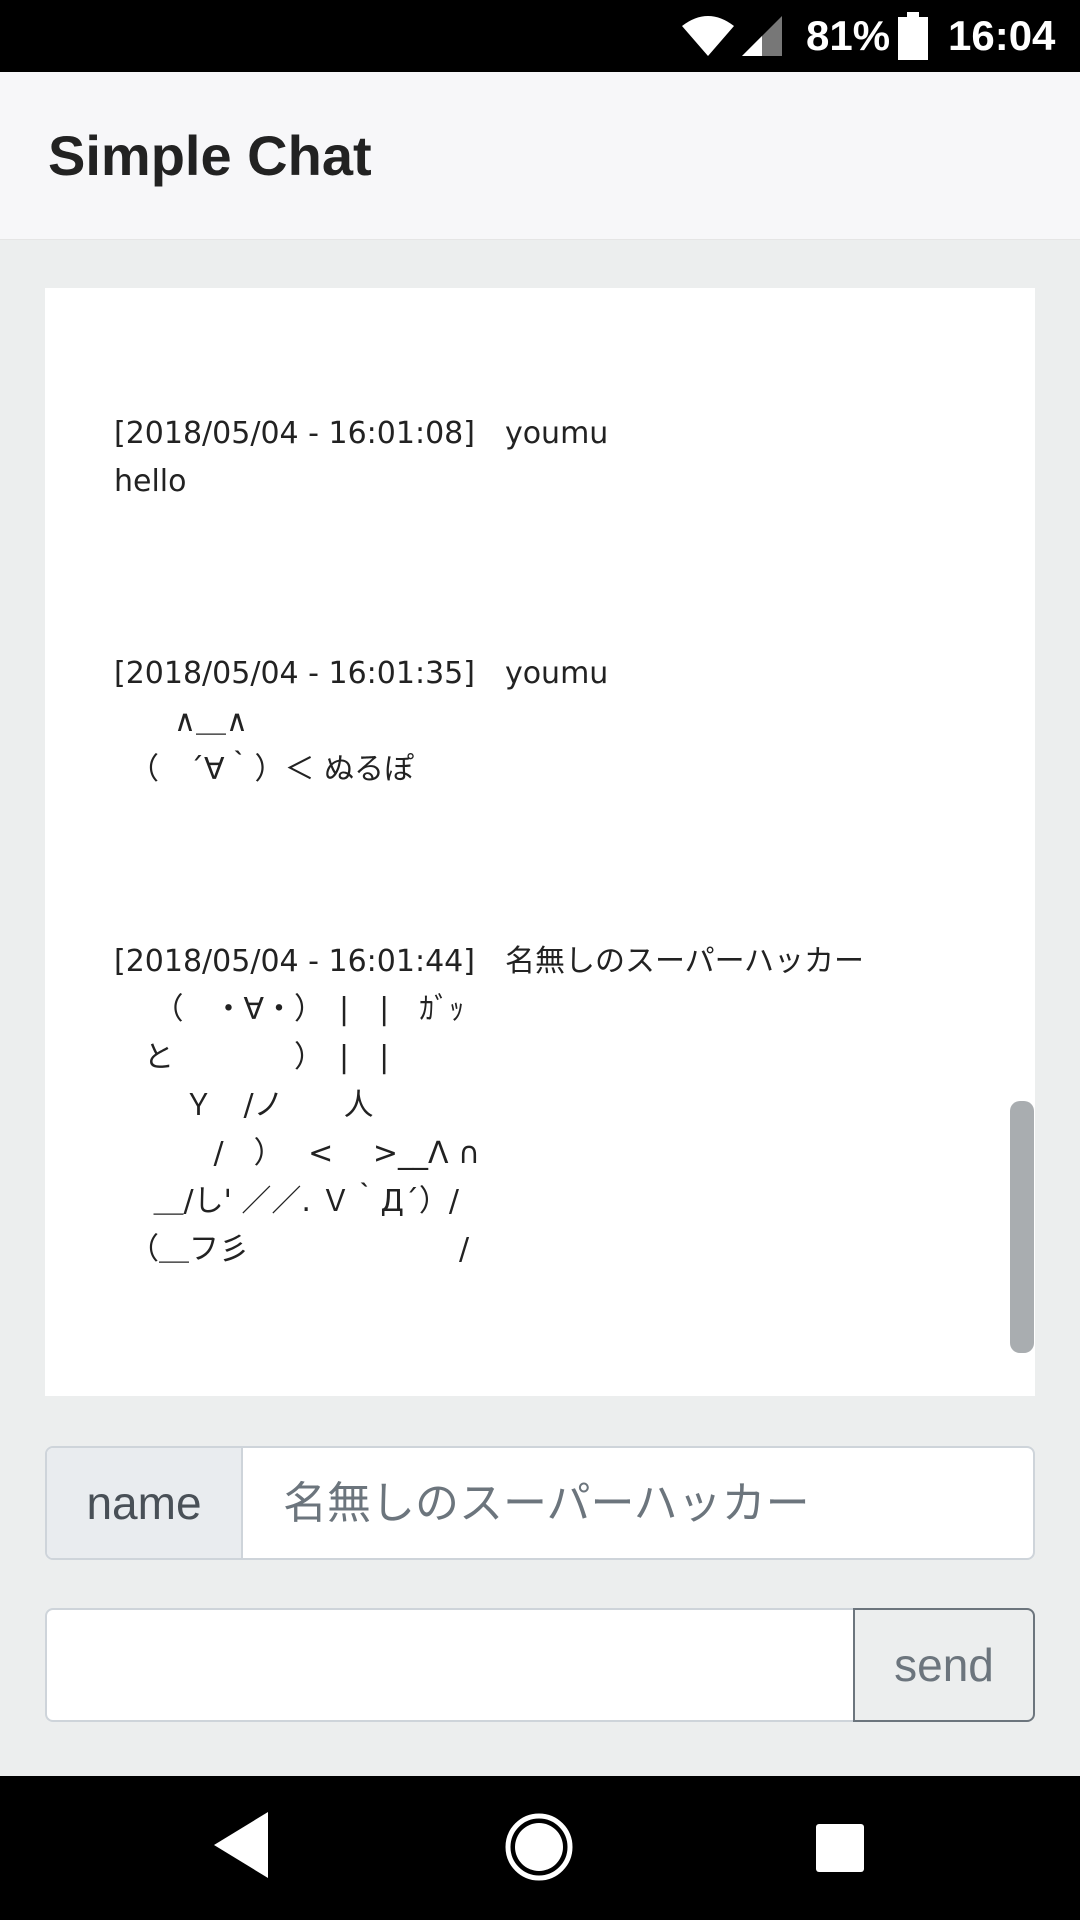 This screenshot has width=1080, height=1920. I want to click on page-title: Simple Chat, so click(210, 155).